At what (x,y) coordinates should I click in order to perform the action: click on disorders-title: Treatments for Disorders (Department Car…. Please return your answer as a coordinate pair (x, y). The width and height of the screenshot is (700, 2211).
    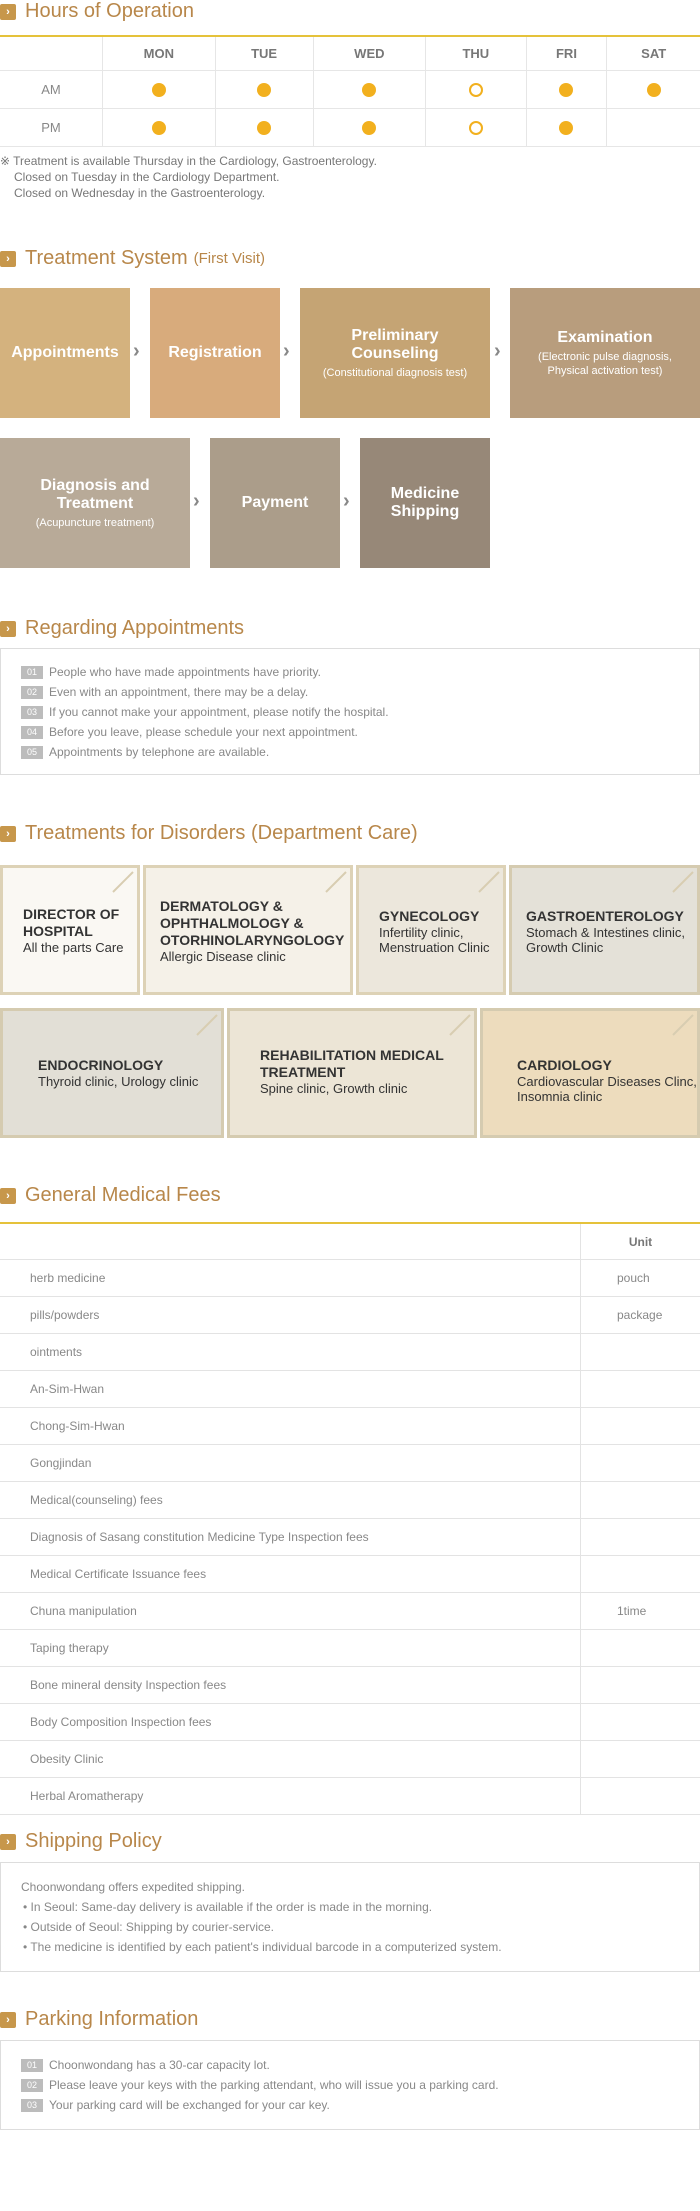
    Looking at the image, I should click on (221, 833).